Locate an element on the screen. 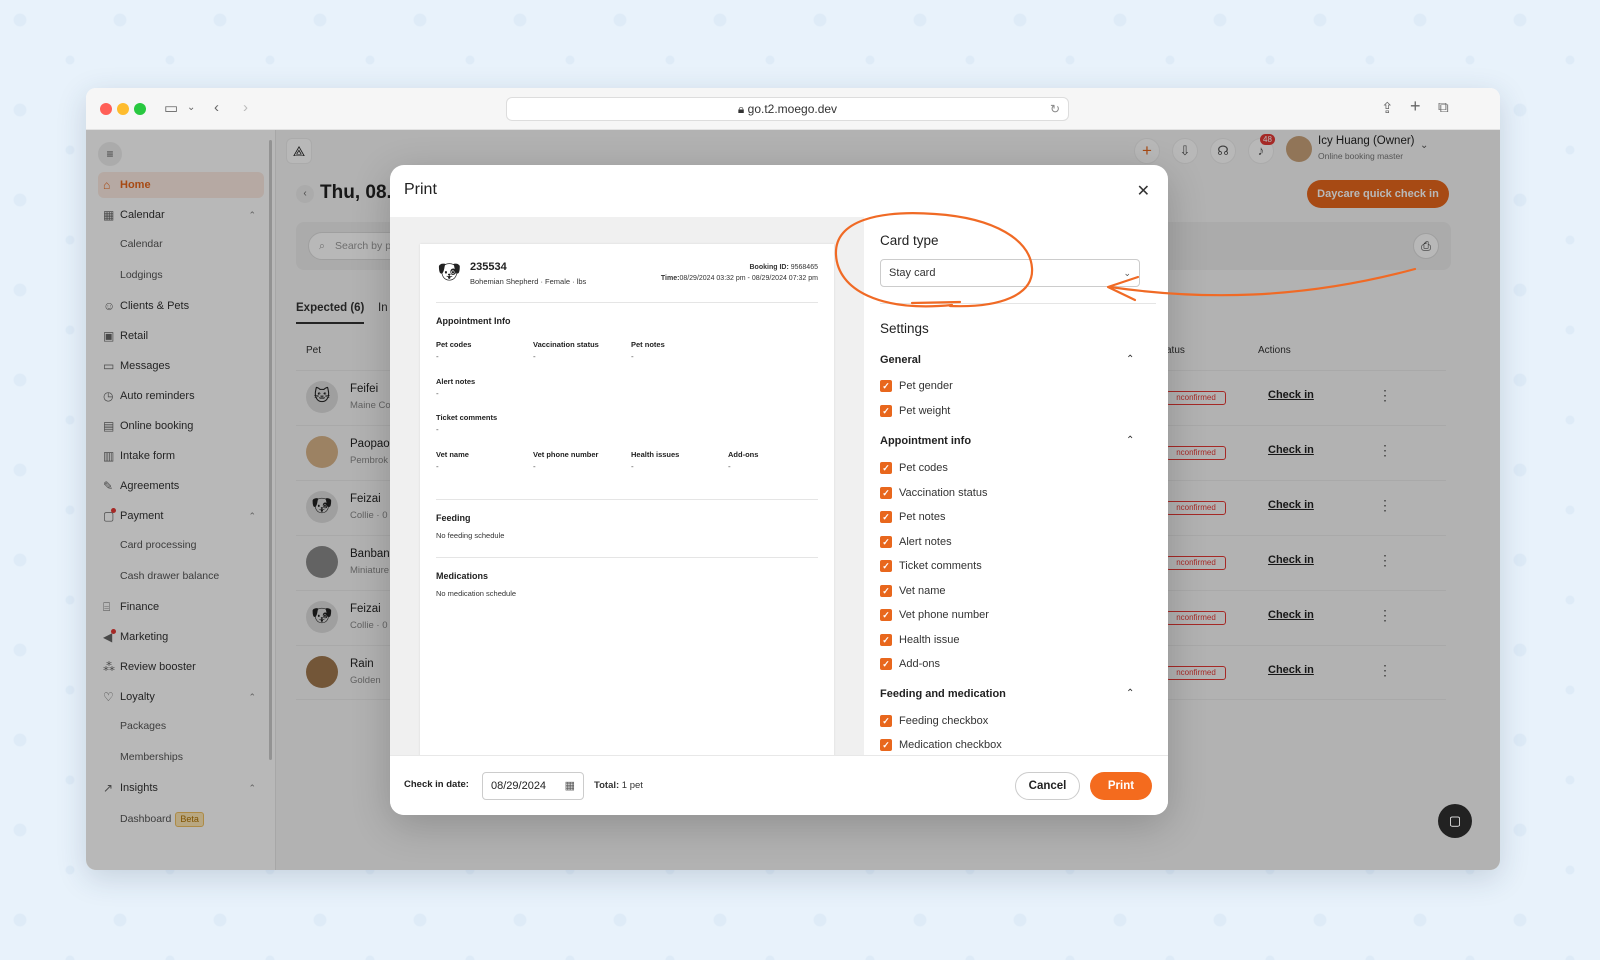  booking-id-value: 9568465 is located at coordinates (804, 267).